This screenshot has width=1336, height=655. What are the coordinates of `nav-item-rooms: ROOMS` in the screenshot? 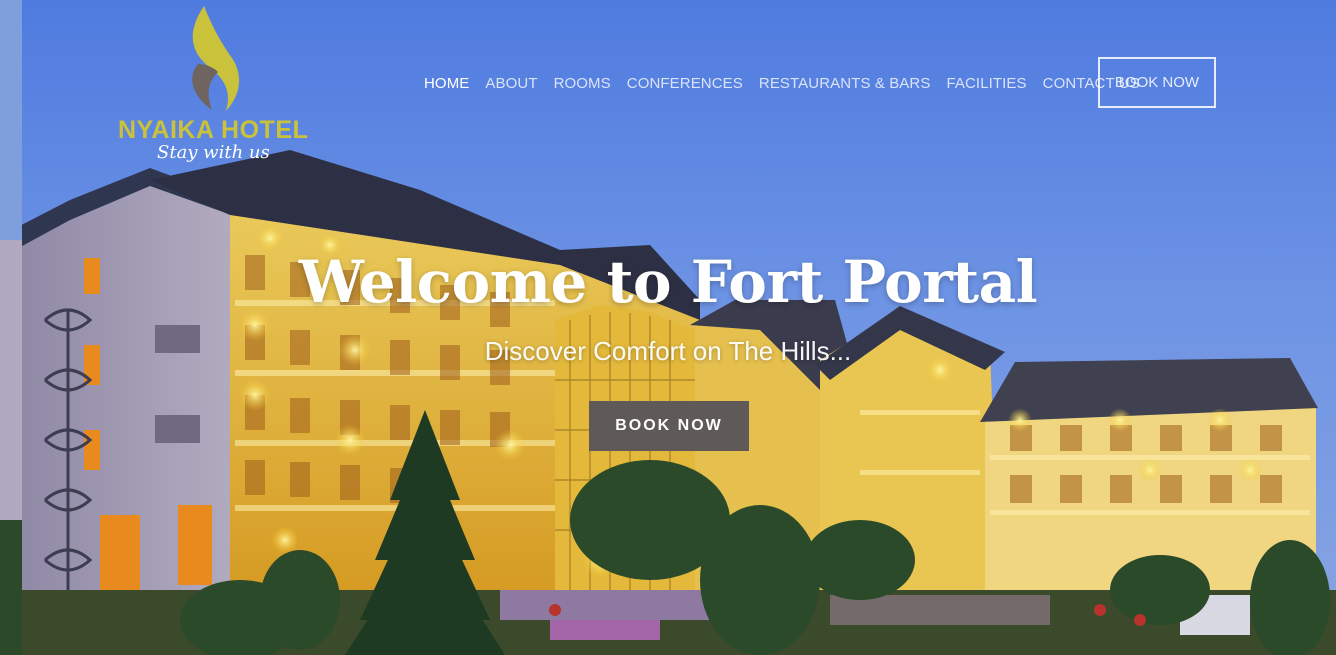 It's located at (582, 83).